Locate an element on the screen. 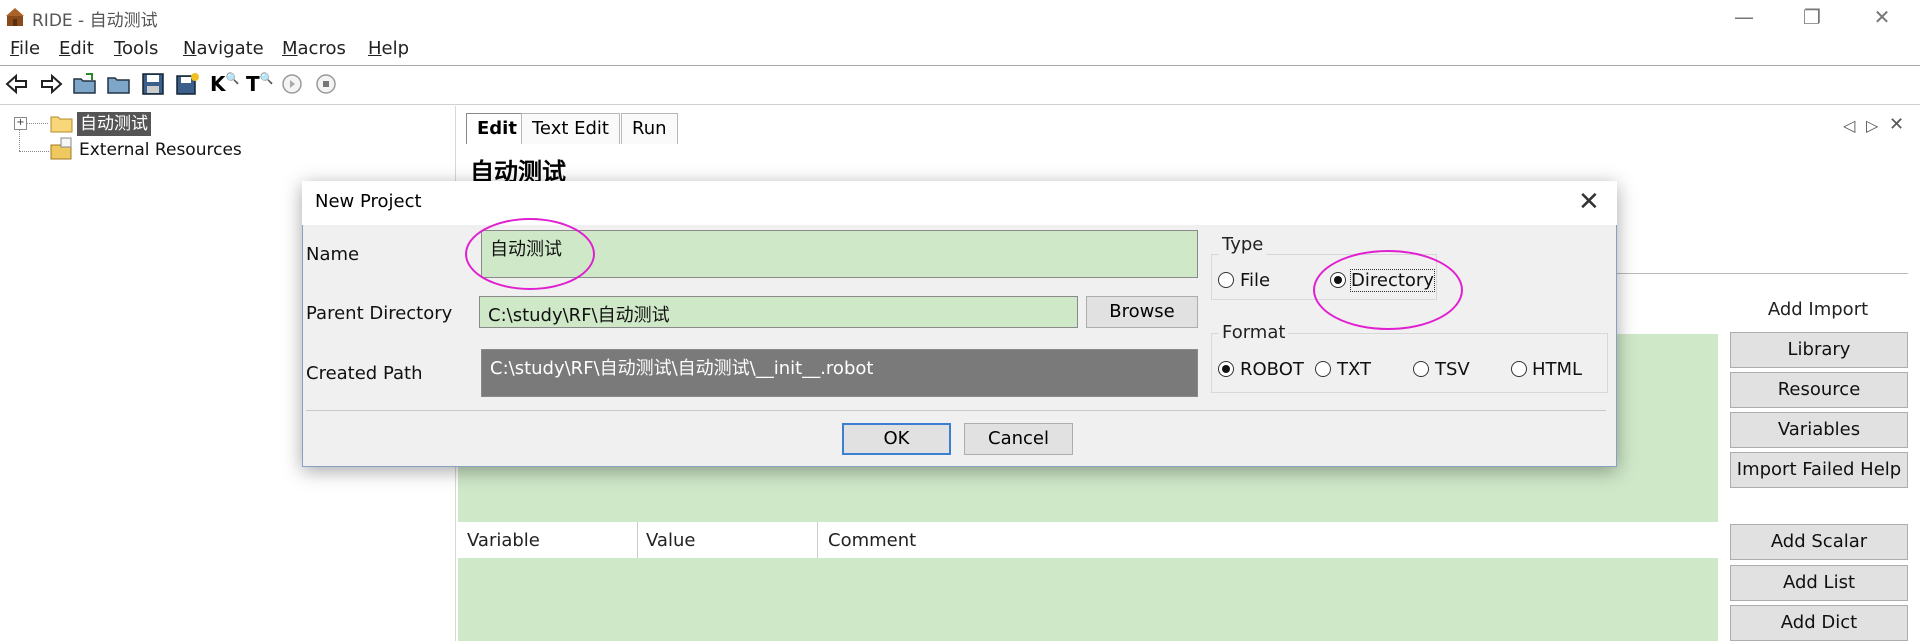 This screenshot has height=641, width=1920. dialog-divider is located at coordinates (956, 410).